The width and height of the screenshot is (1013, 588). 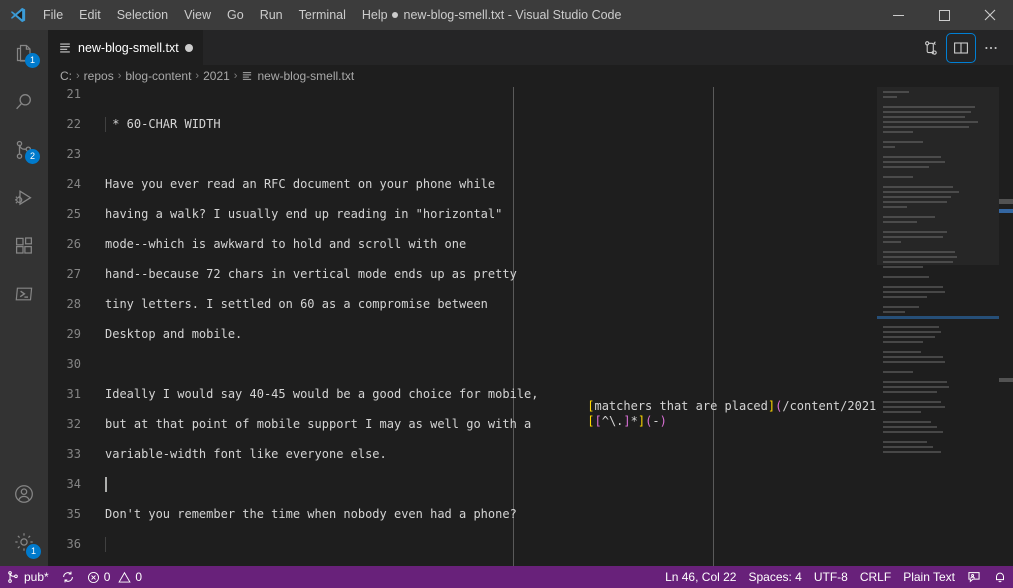 I want to click on activity-bar: 1 2 1, so click(x=24, y=298).